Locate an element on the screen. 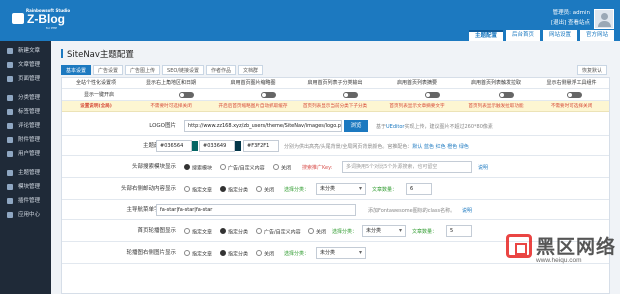  search-help-link: 说明 is located at coordinates (483, 167).